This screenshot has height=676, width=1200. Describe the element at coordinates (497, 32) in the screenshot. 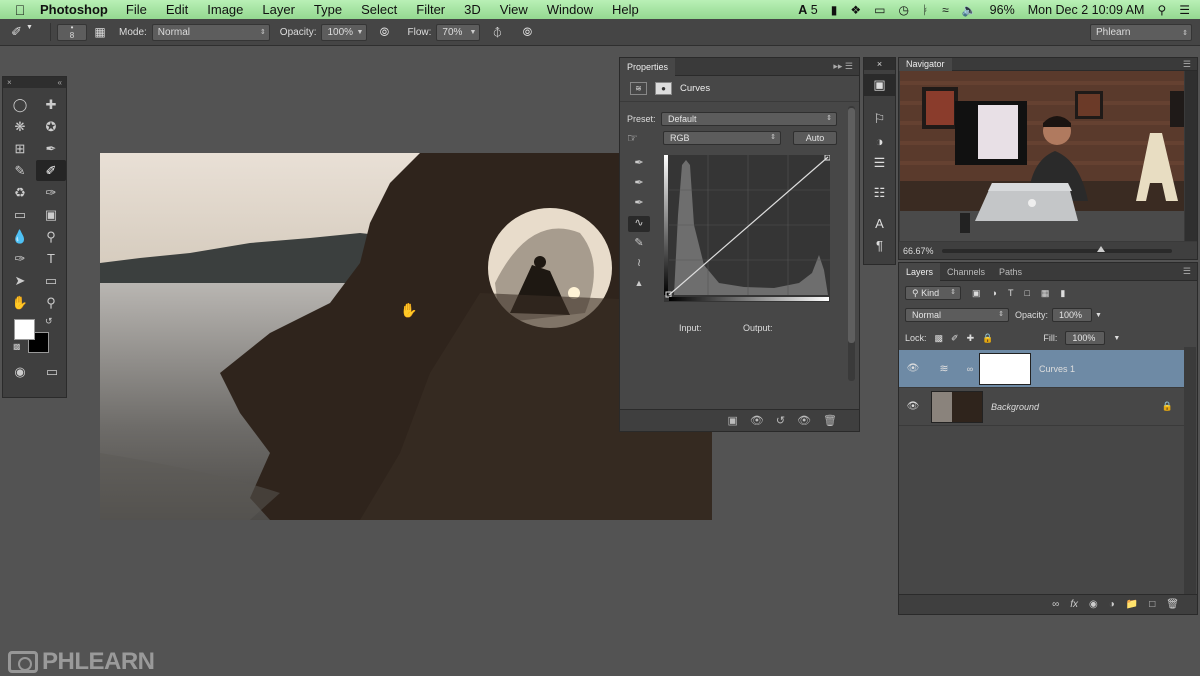

I see `airbrush-icon: ⦽` at that location.